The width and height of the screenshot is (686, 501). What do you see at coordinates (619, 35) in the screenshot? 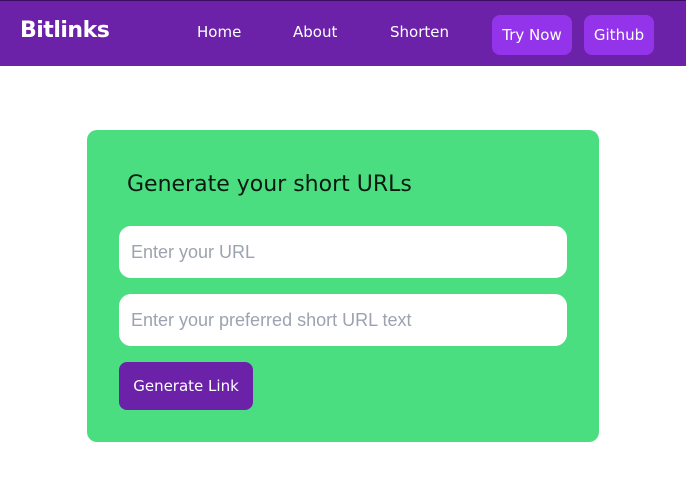
I see `github-button: Github` at bounding box center [619, 35].